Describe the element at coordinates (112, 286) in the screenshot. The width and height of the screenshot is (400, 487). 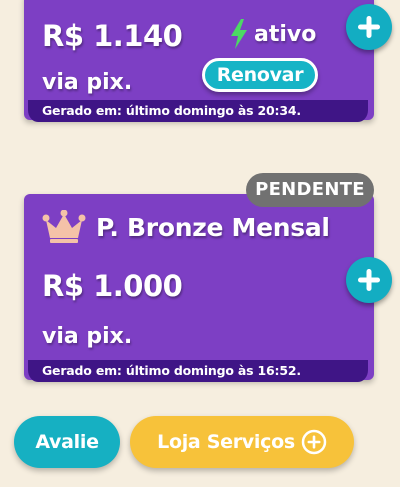
I see `plan-price: R$ 1.000` at that location.